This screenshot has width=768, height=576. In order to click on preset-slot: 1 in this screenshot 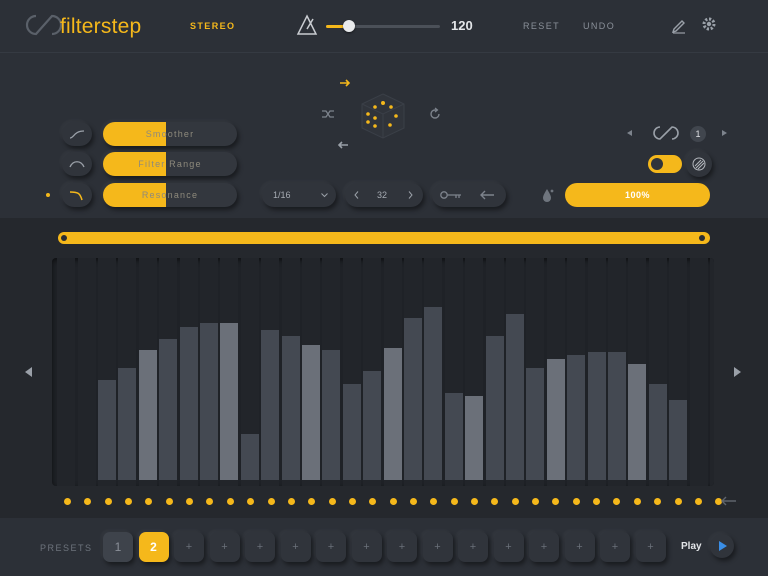, I will do `click(118, 547)`.